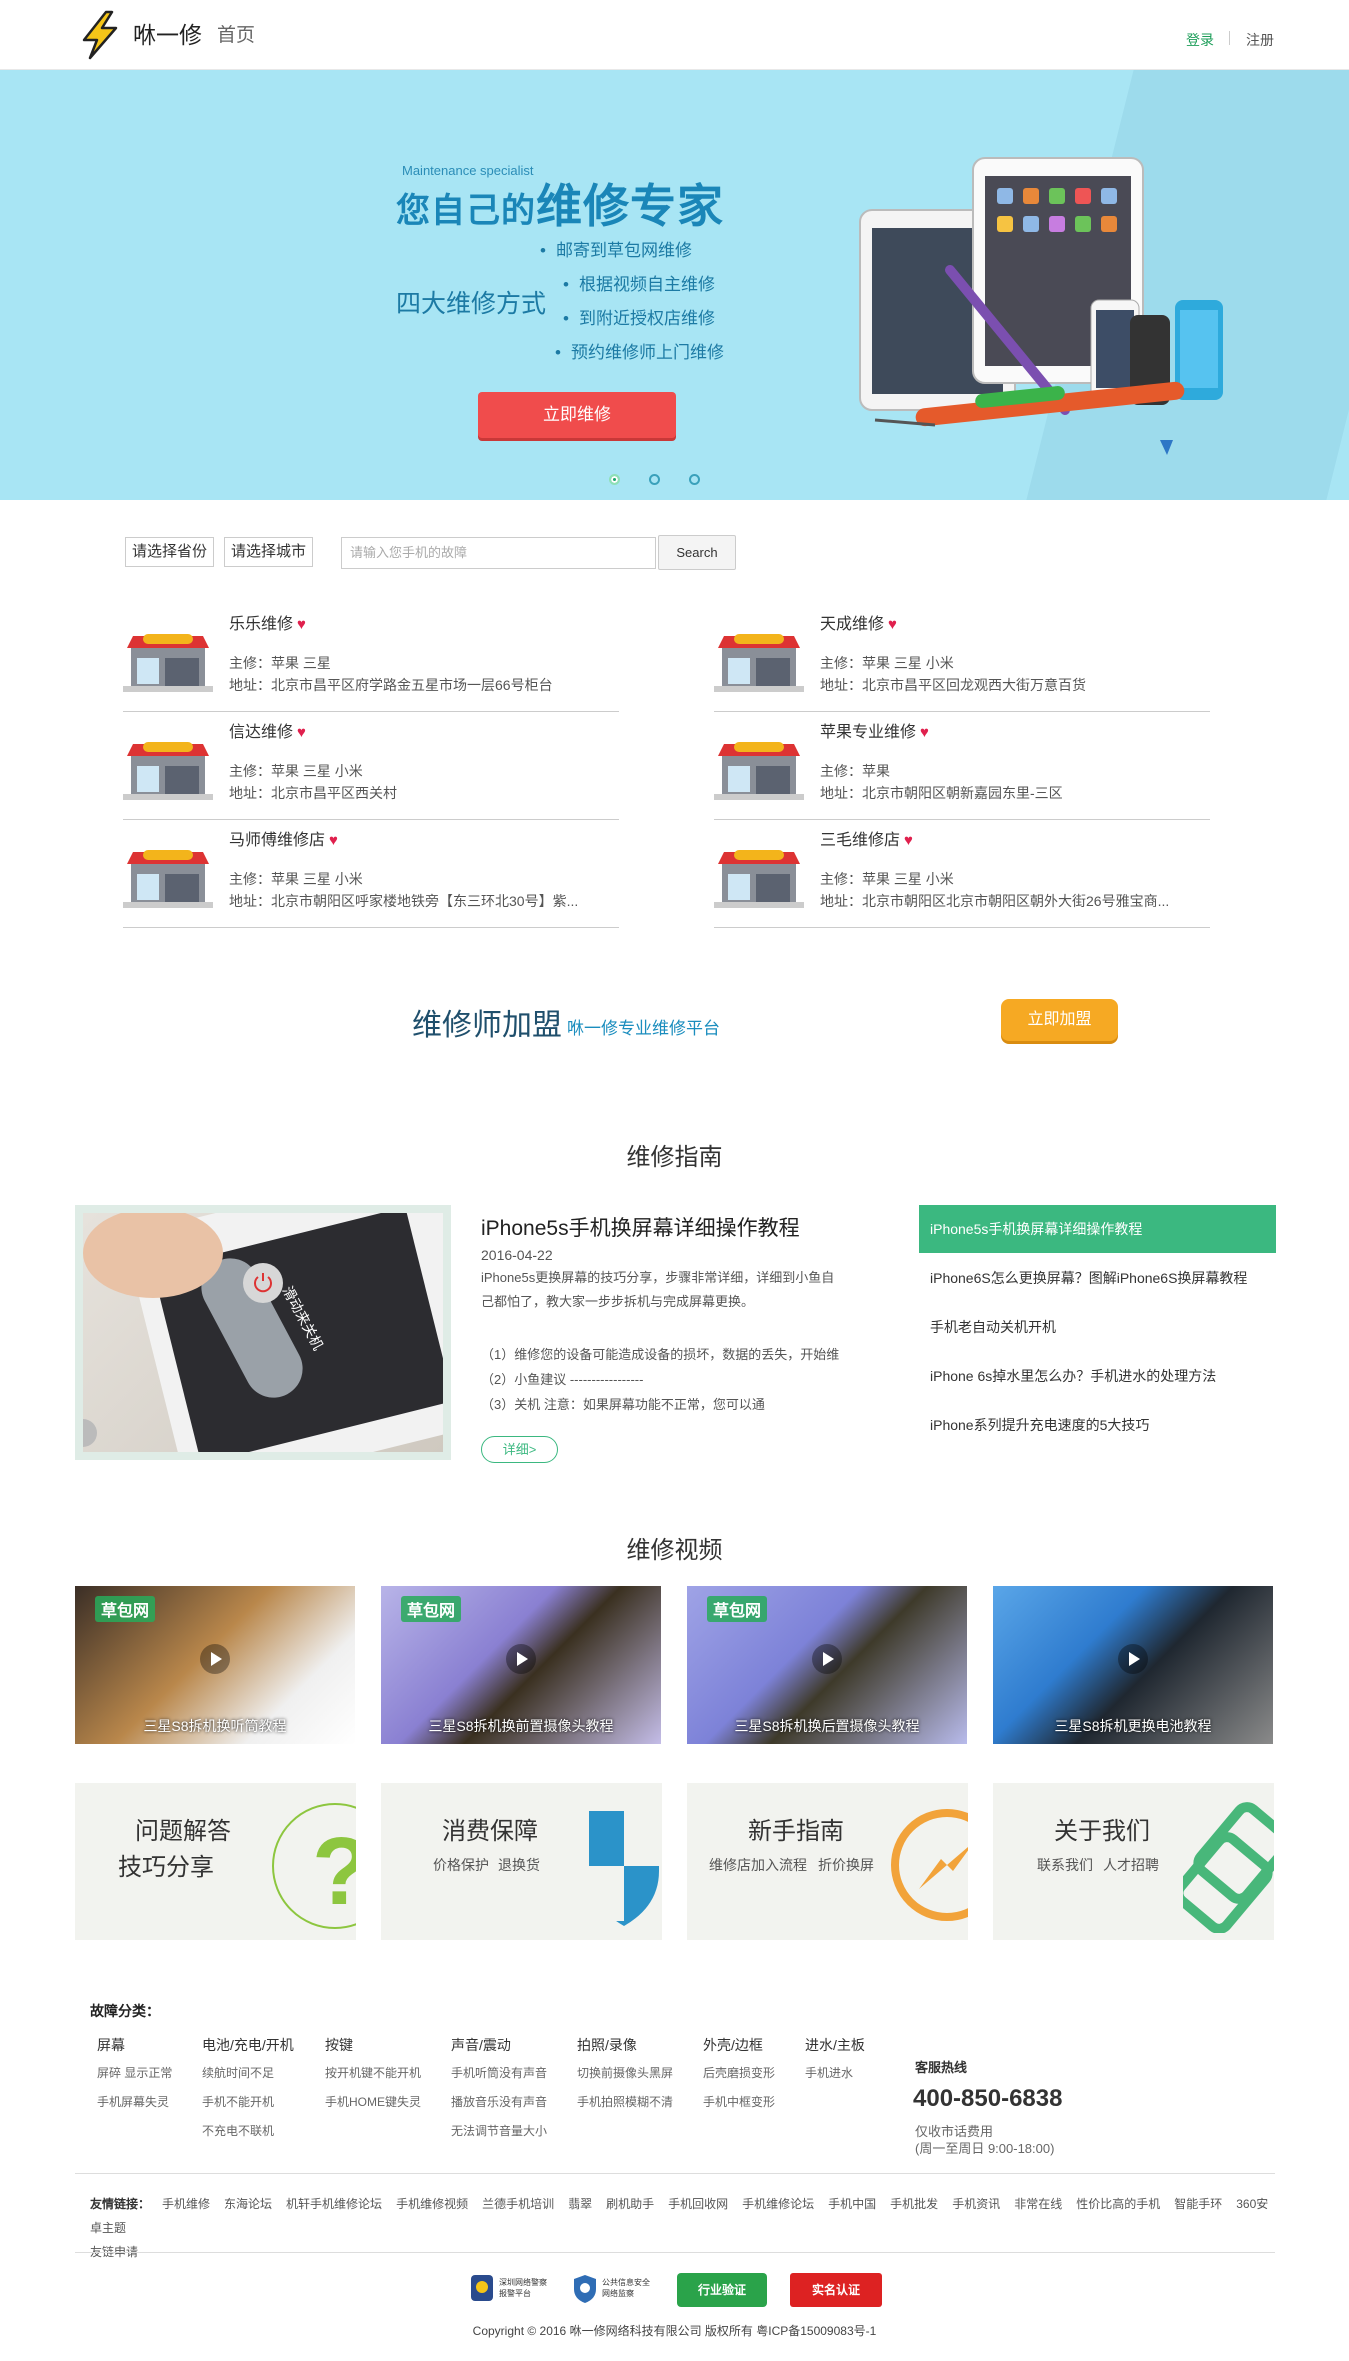 The width and height of the screenshot is (1349, 2361). I want to click on guide-list-item: iPhone 6s掉水里怎么办？手机进水的处理方法, so click(1097, 1376).